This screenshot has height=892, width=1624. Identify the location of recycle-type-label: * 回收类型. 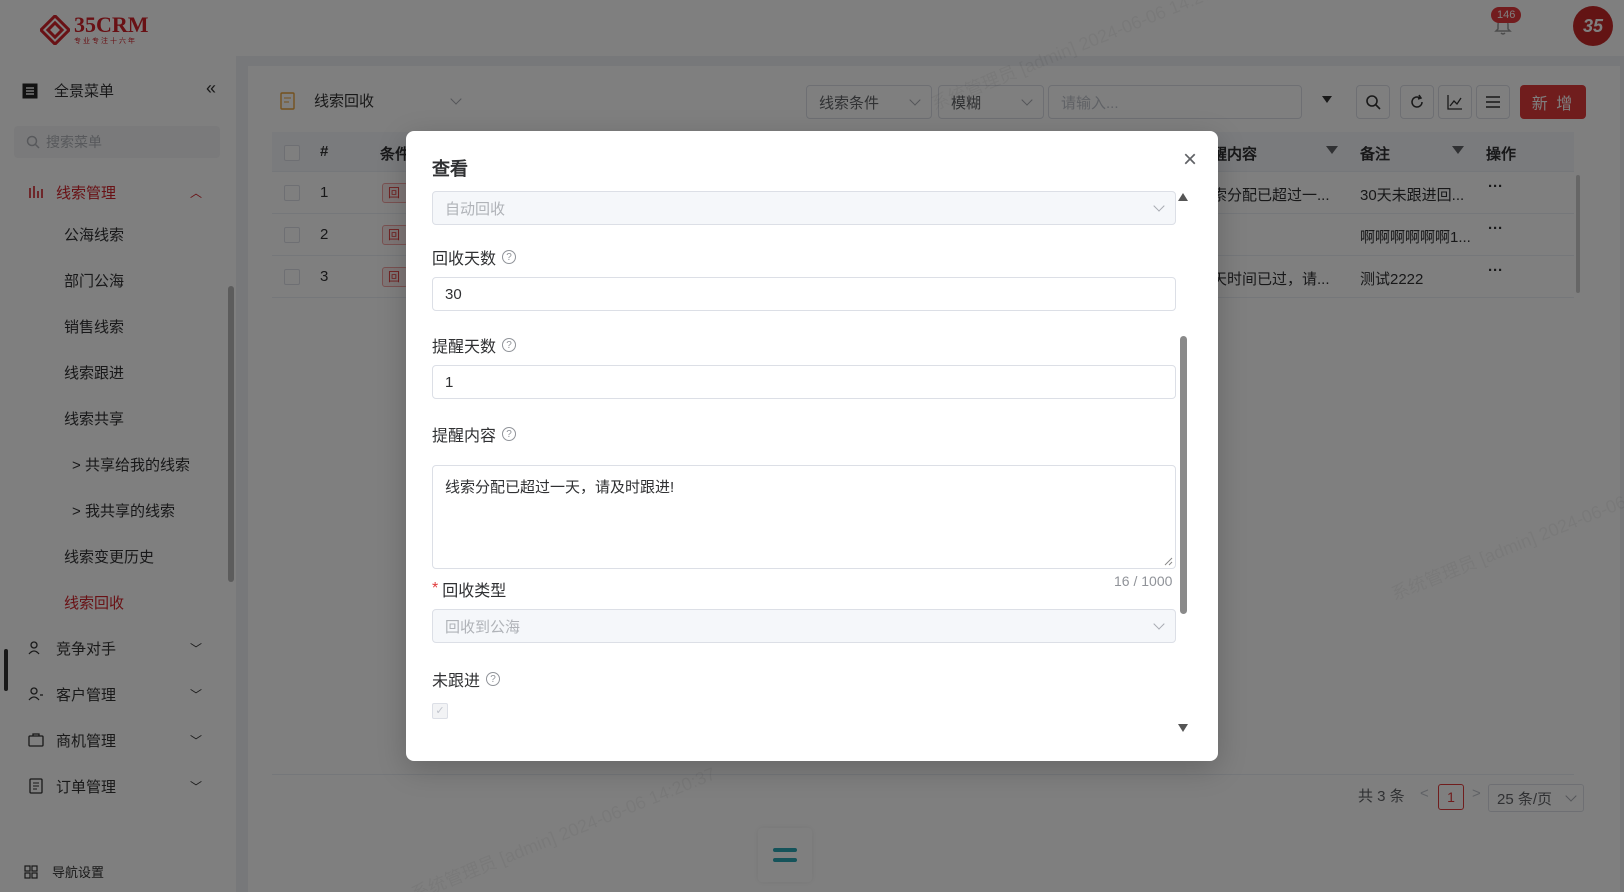
(469, 589).